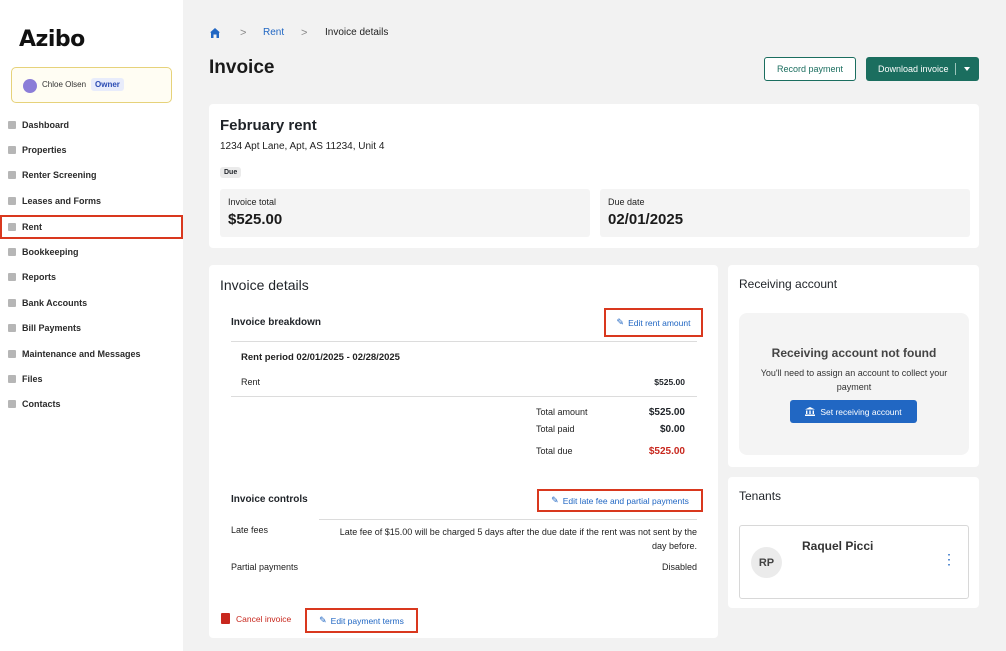 This screenshot has height=651, width=1006. What do you see at coordinates (913, 69) in the screenshot?
I see `download-invoice-label: Download invoice` at bounding box center [913, 69].